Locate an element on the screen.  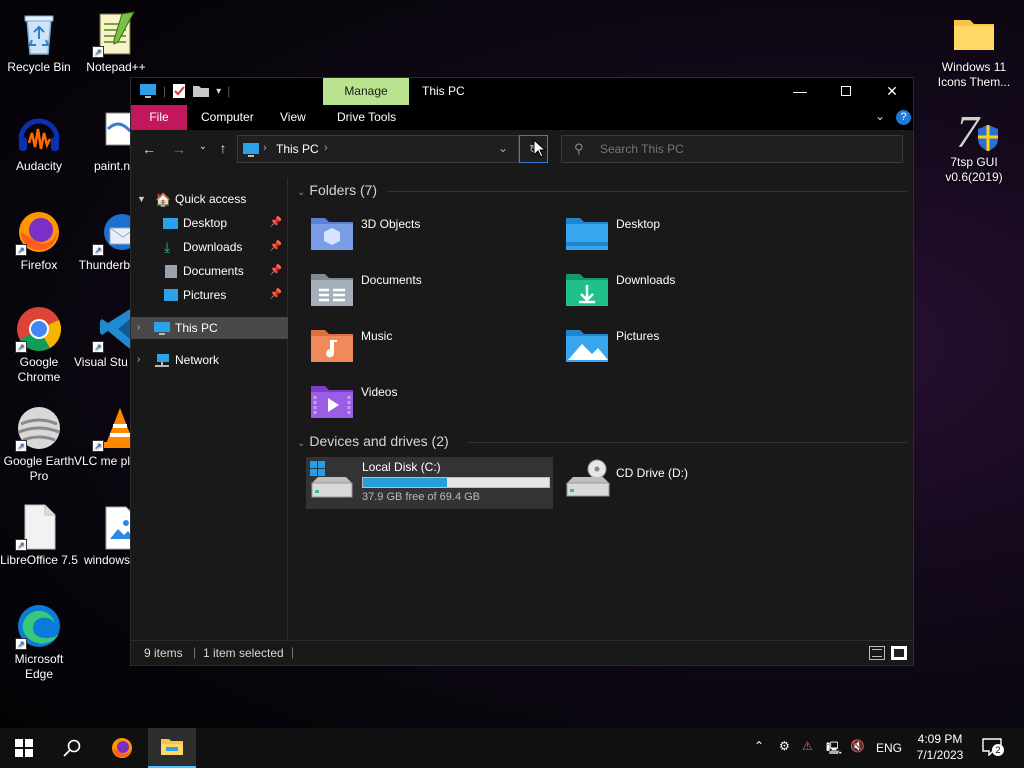
language-indicator: ENG is located at coordinates (889, 748).